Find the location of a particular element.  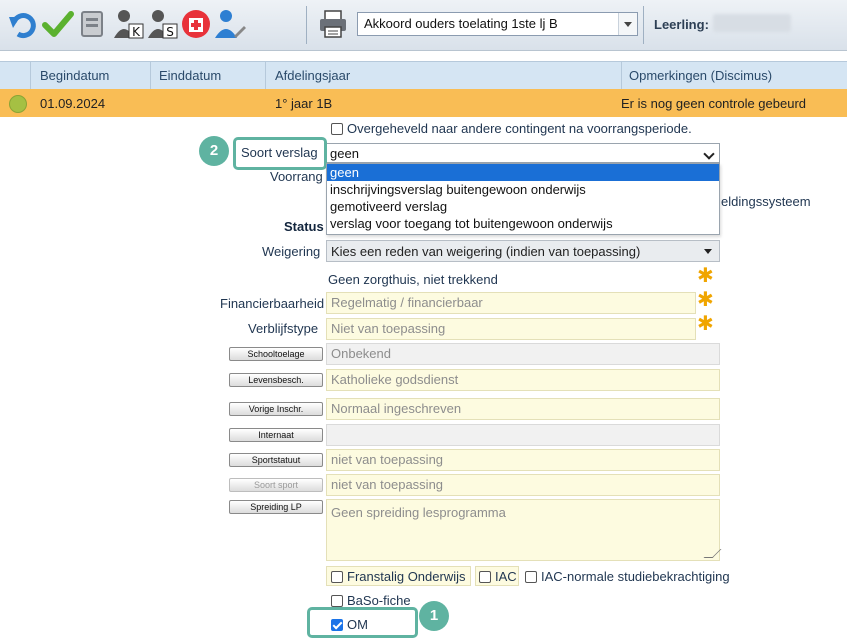

soort-sport-field: niet van toepassing is located at coordinates (523, 485).